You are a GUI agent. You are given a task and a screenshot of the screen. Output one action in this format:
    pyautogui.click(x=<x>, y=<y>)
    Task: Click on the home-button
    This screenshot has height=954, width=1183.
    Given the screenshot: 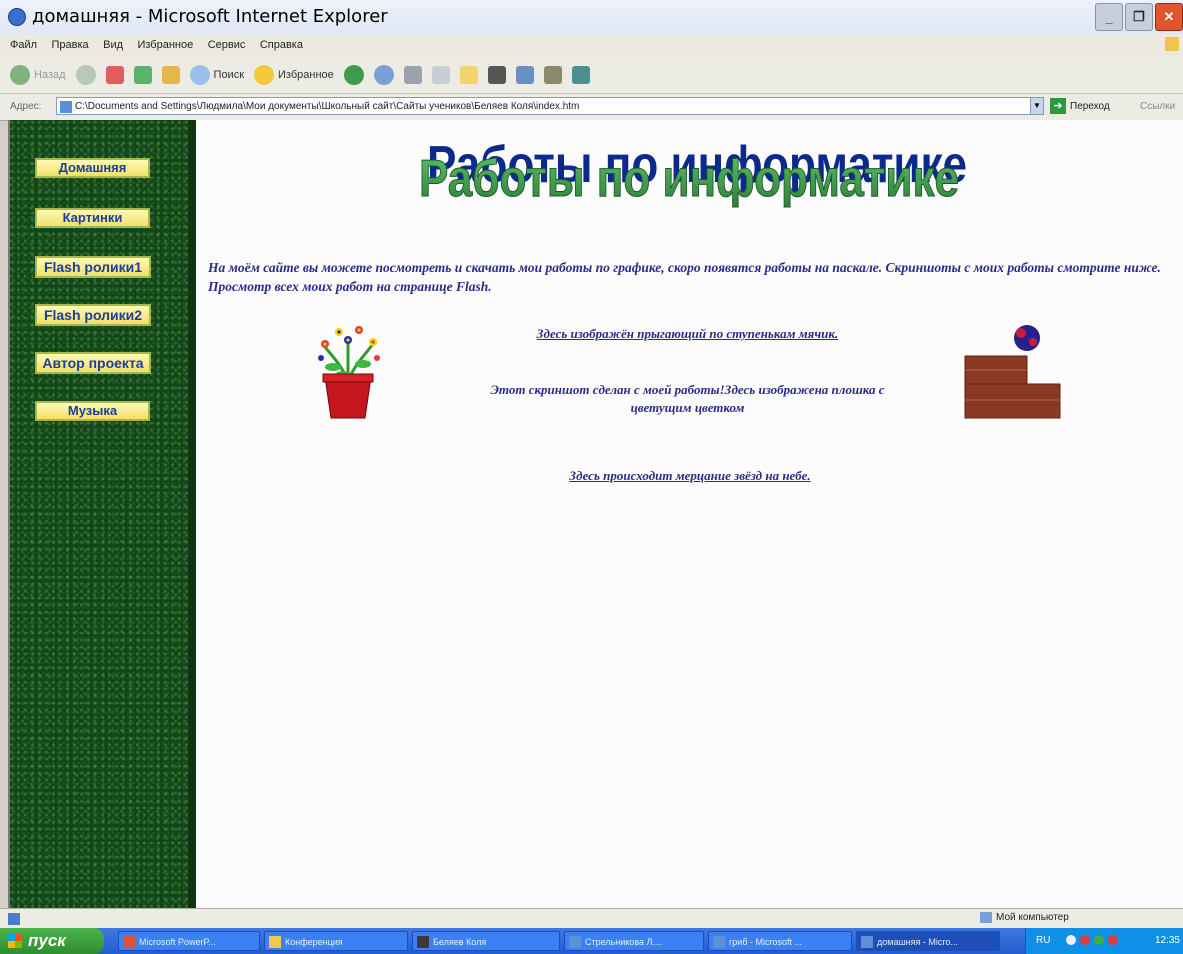 What is the action you would take?
    pyautogui.click(x=170, y=74)
    